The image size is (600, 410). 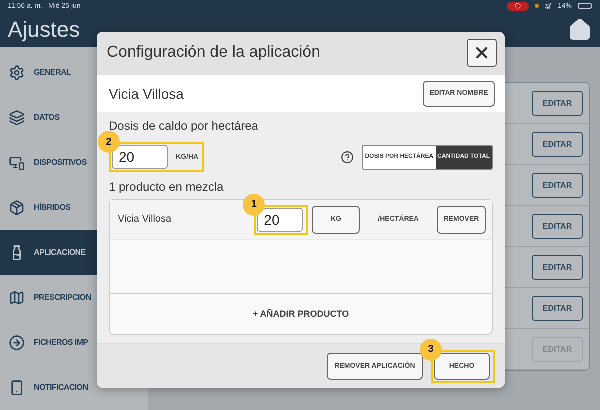 What do you see at coordinates (52, 207) in the screenshot?
I see `sidebar-label: HÍBRIDOS` at bounding box center [52, 207].